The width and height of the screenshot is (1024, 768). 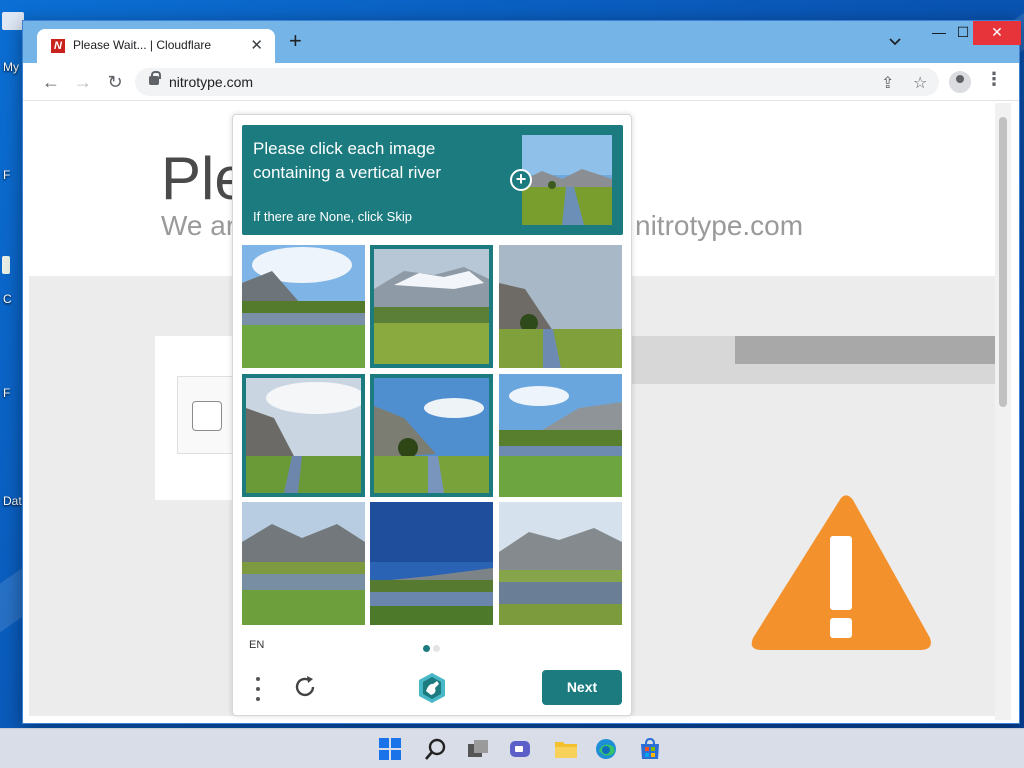 What do you see at coordinates (58, 46) in the screenshot?
I see `nitrotype-favicon-icon: N` at bounding box center [58, 46].